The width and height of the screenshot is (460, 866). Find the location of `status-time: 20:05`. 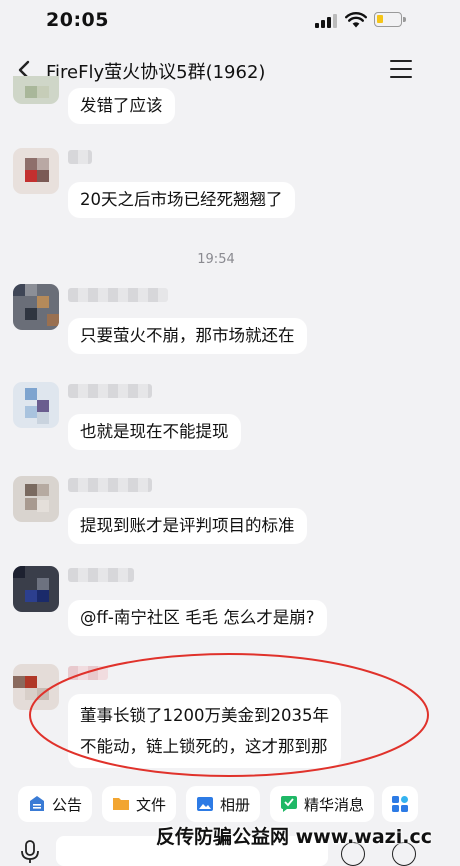

status-time: 20:05 is located at coordinates (77, 20).